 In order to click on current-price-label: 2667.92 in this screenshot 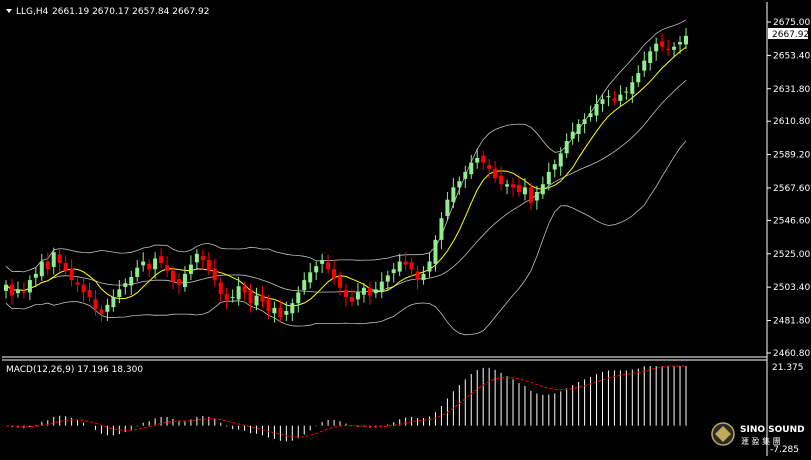, I will do `click(790, 35)`.